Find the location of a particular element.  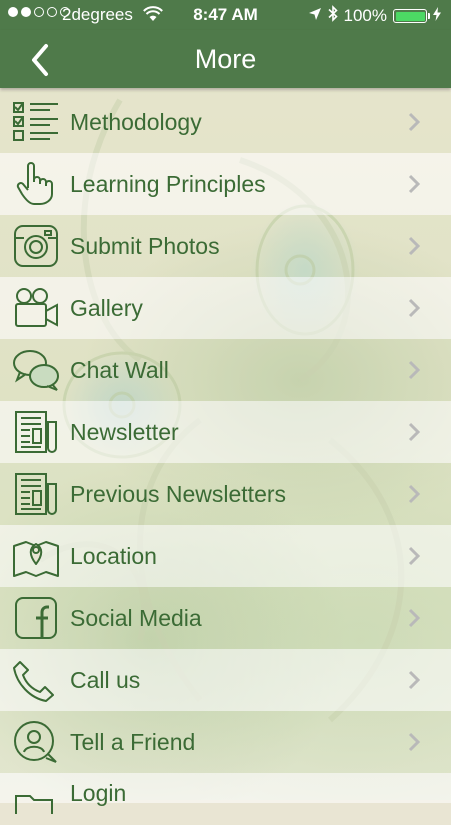

menu-item-learning-principles: Learning Principles is located at coordinates (225, 184).